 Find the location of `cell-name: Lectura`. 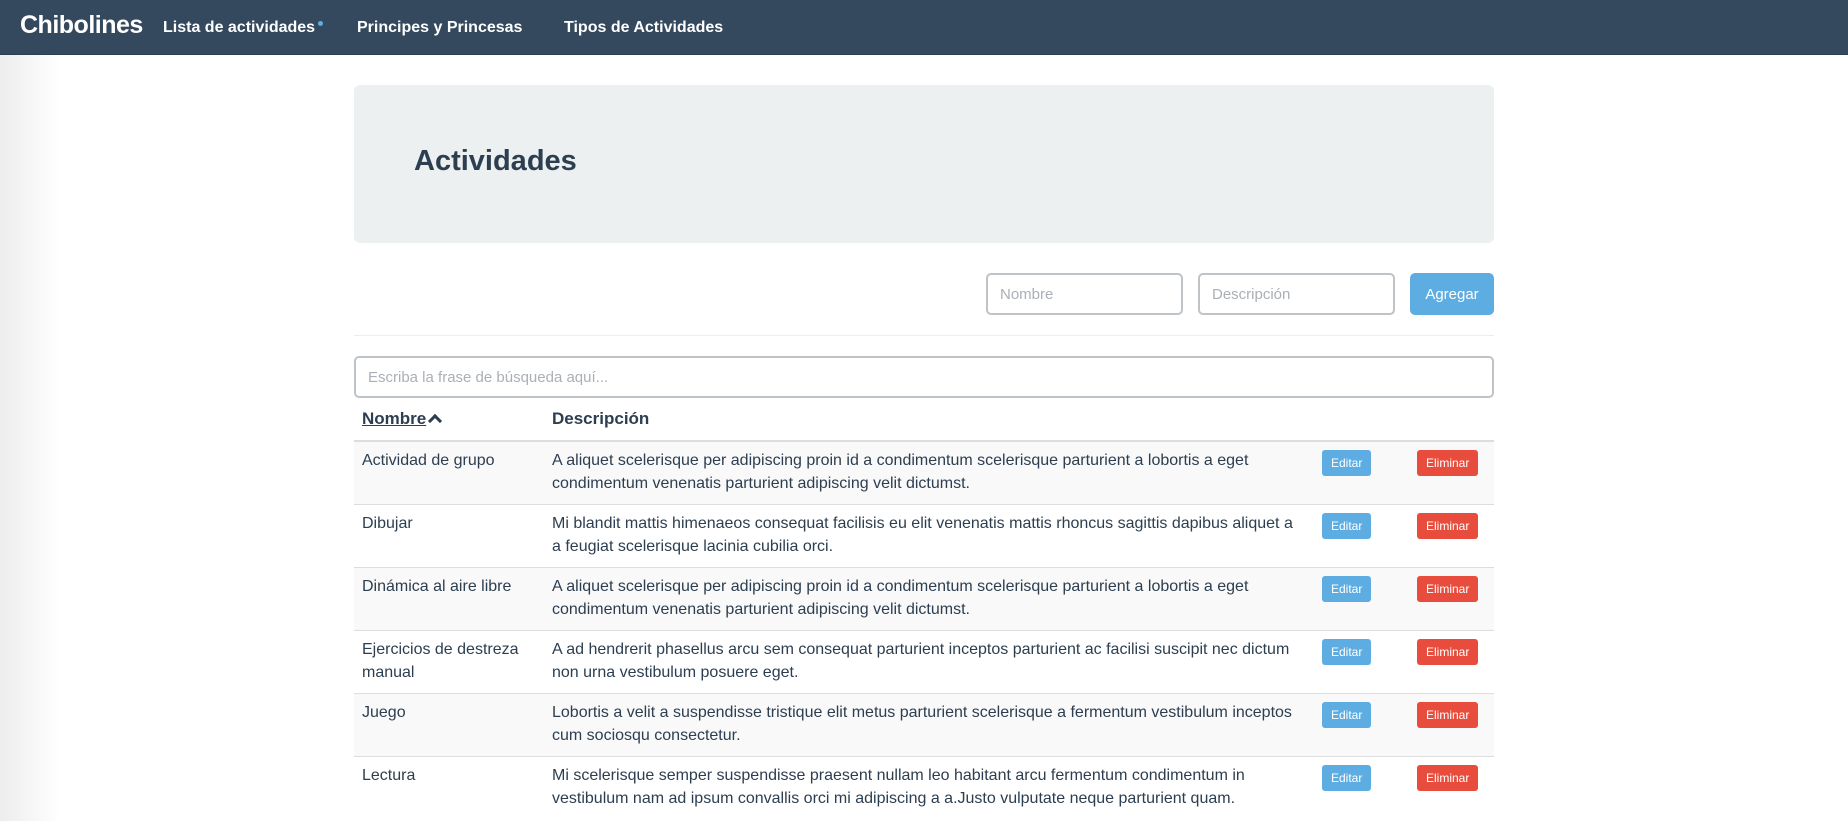

cell-name: Lectura is located at coordinates (449, 787).